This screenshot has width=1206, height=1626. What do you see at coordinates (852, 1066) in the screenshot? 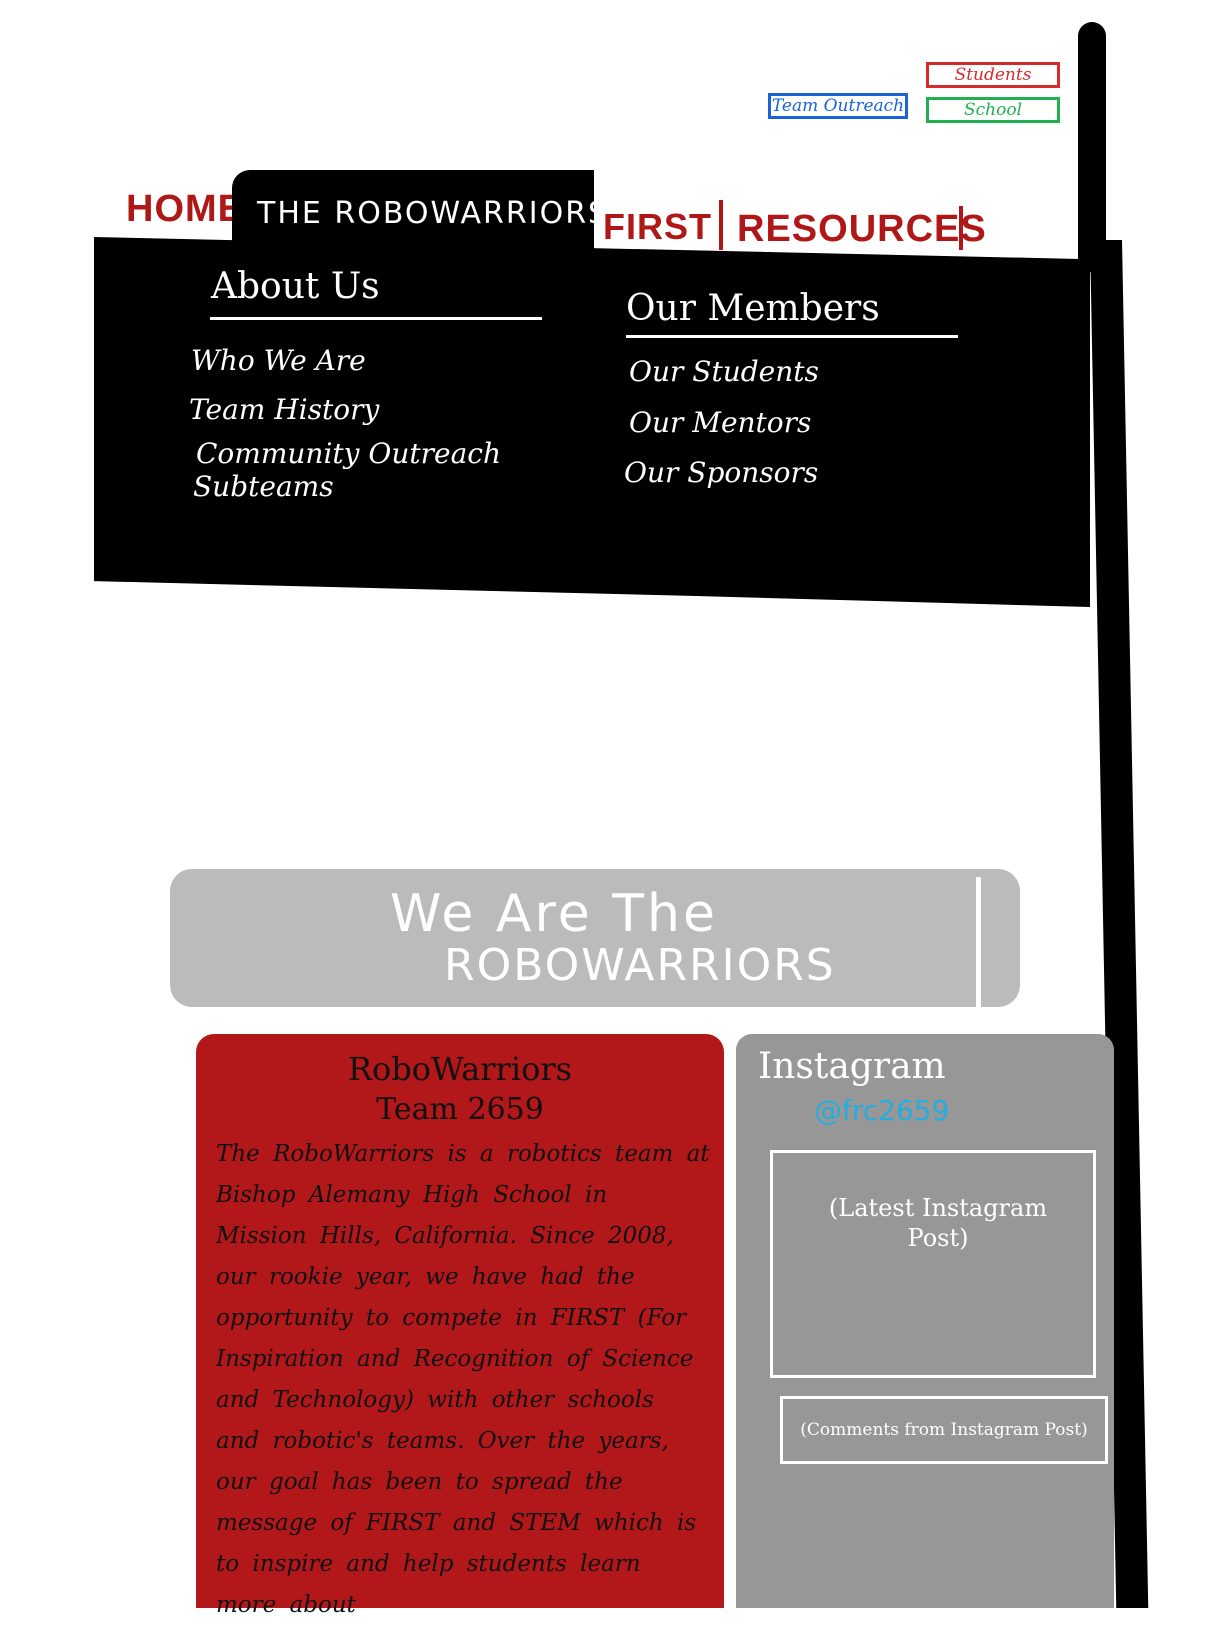
I see `instagram-title: Instagram` at bounding box center [852, 1066].